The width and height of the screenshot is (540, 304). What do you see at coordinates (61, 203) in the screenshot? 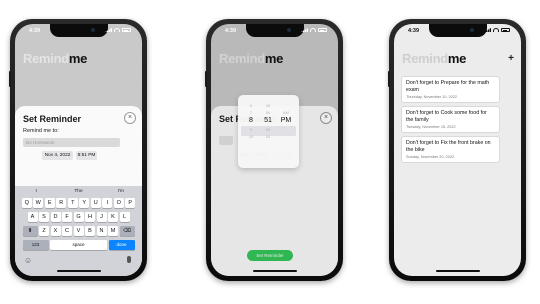
I see `key: R` at bounding box center [61, 203].